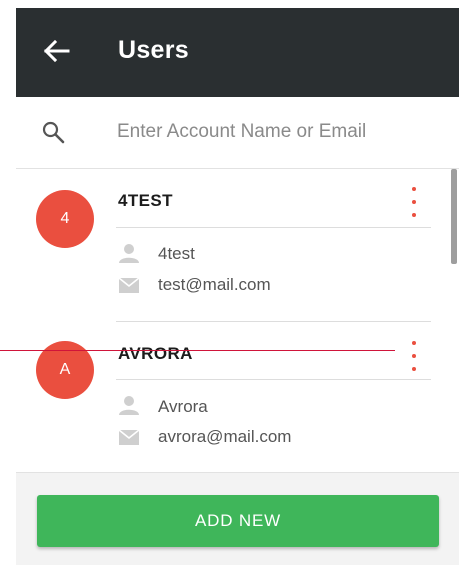  What do you see at coordinates (277, 132) in the screenshot?
I see `search-input` at bounding box center [277, 132].